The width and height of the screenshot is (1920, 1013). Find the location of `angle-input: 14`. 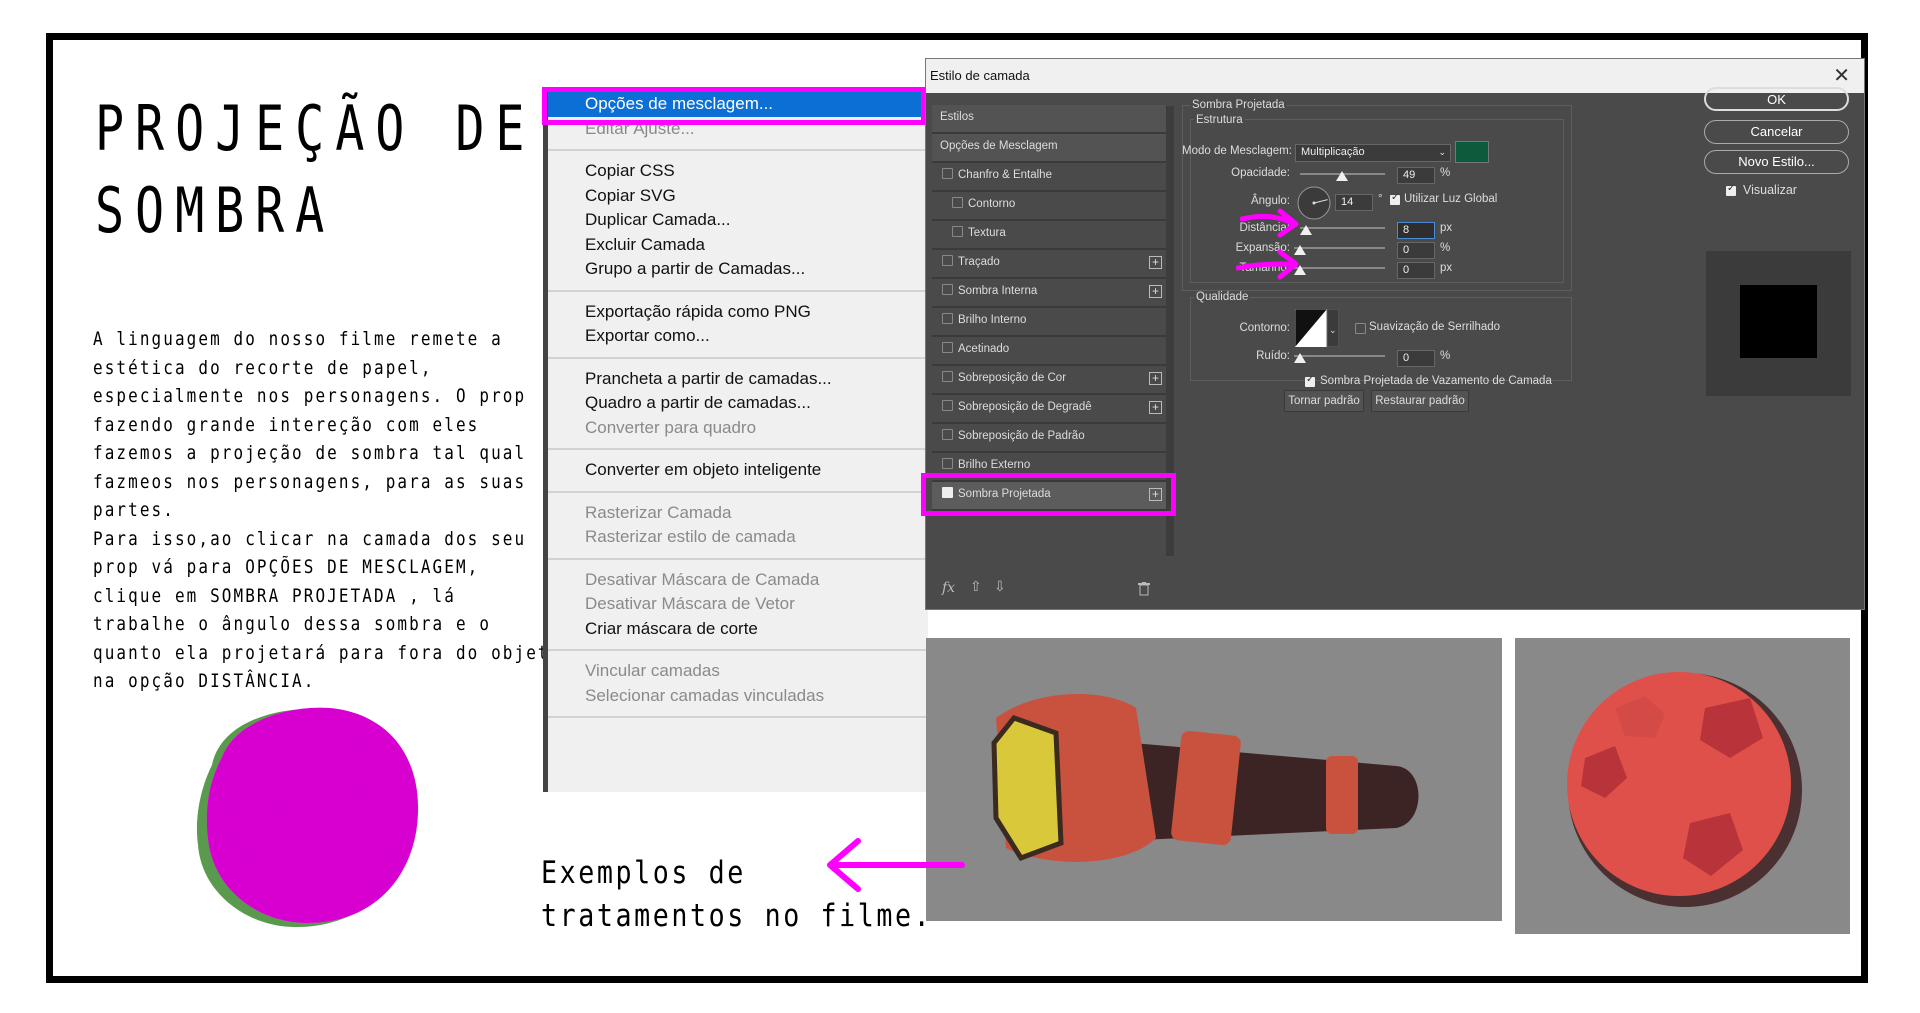

angle-input: 14 is located at coordinates (1354, 202).